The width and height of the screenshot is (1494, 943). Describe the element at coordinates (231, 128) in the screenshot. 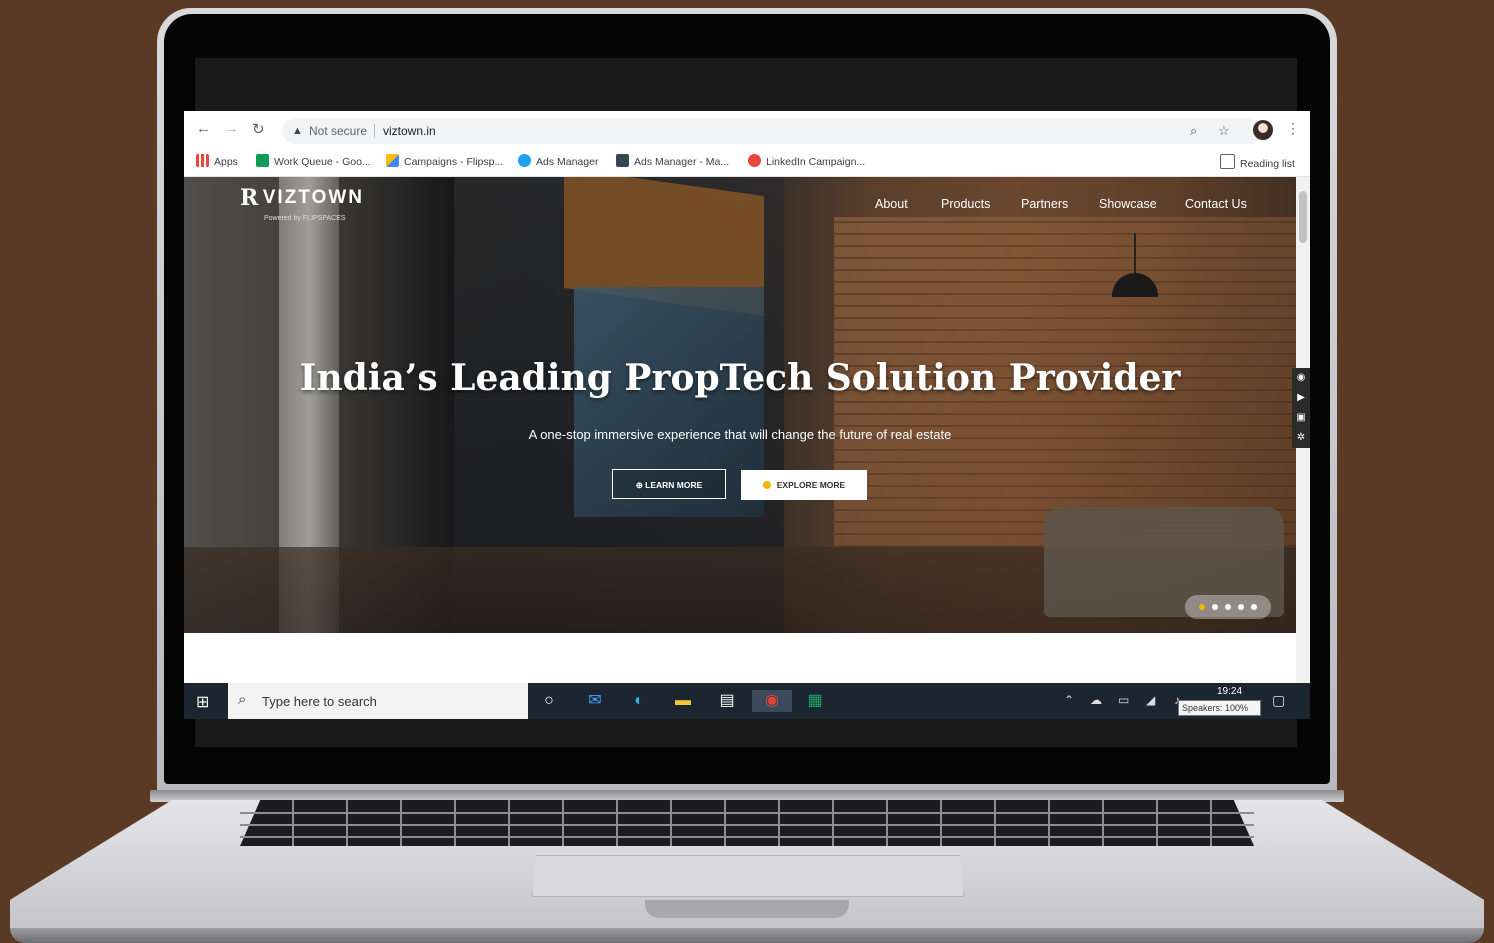

I see `forward-icon: →` at that location.